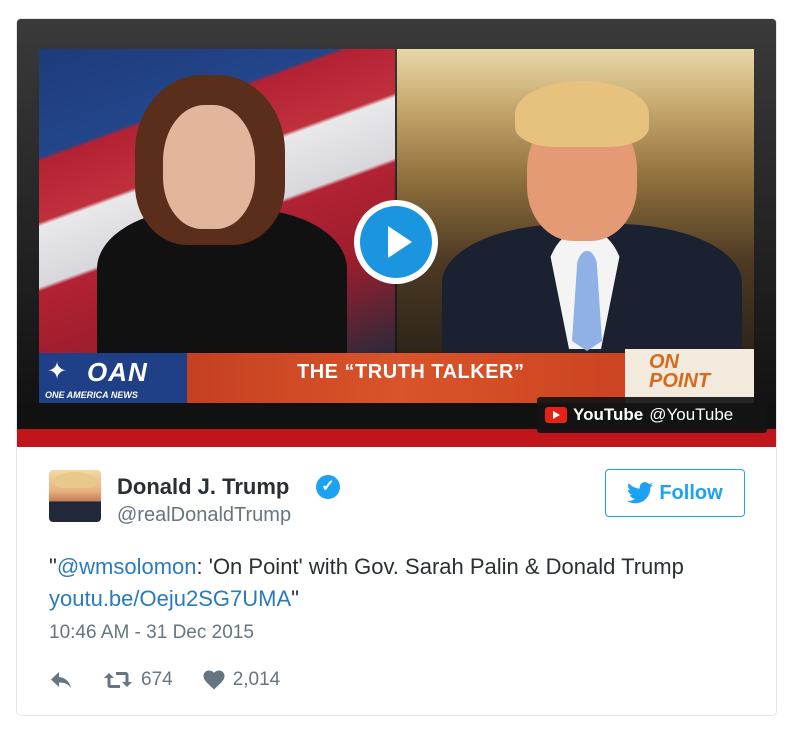 This screenshot has width=799, height=738. I want to click on youtube-source-badge: YouTube @YouTube, so click(652, 415).